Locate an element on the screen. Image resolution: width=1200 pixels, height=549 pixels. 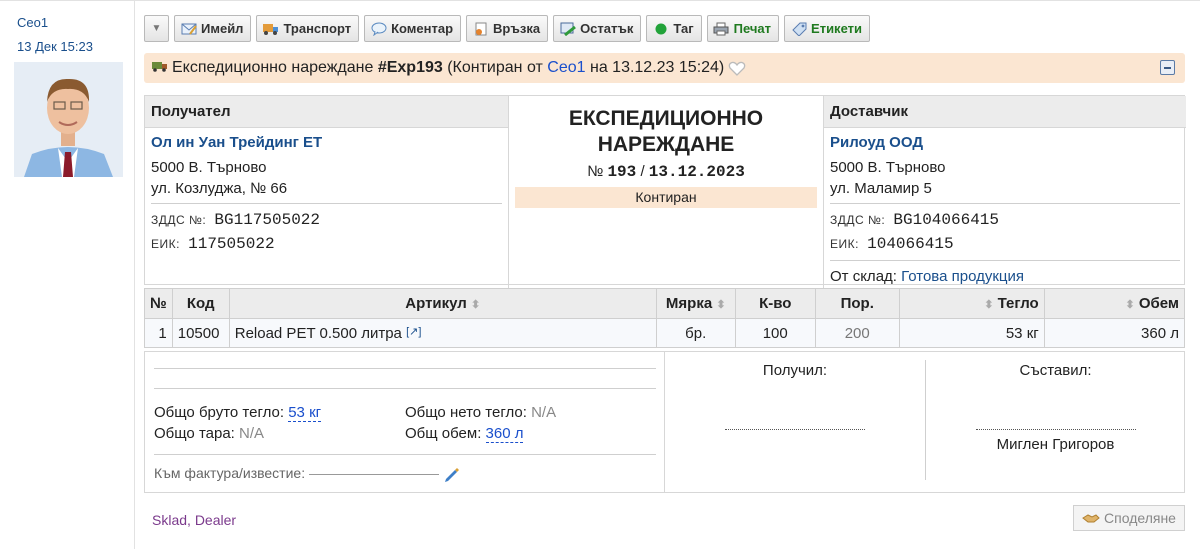
compiled-signature-line is located at coordinates (1055, 429).